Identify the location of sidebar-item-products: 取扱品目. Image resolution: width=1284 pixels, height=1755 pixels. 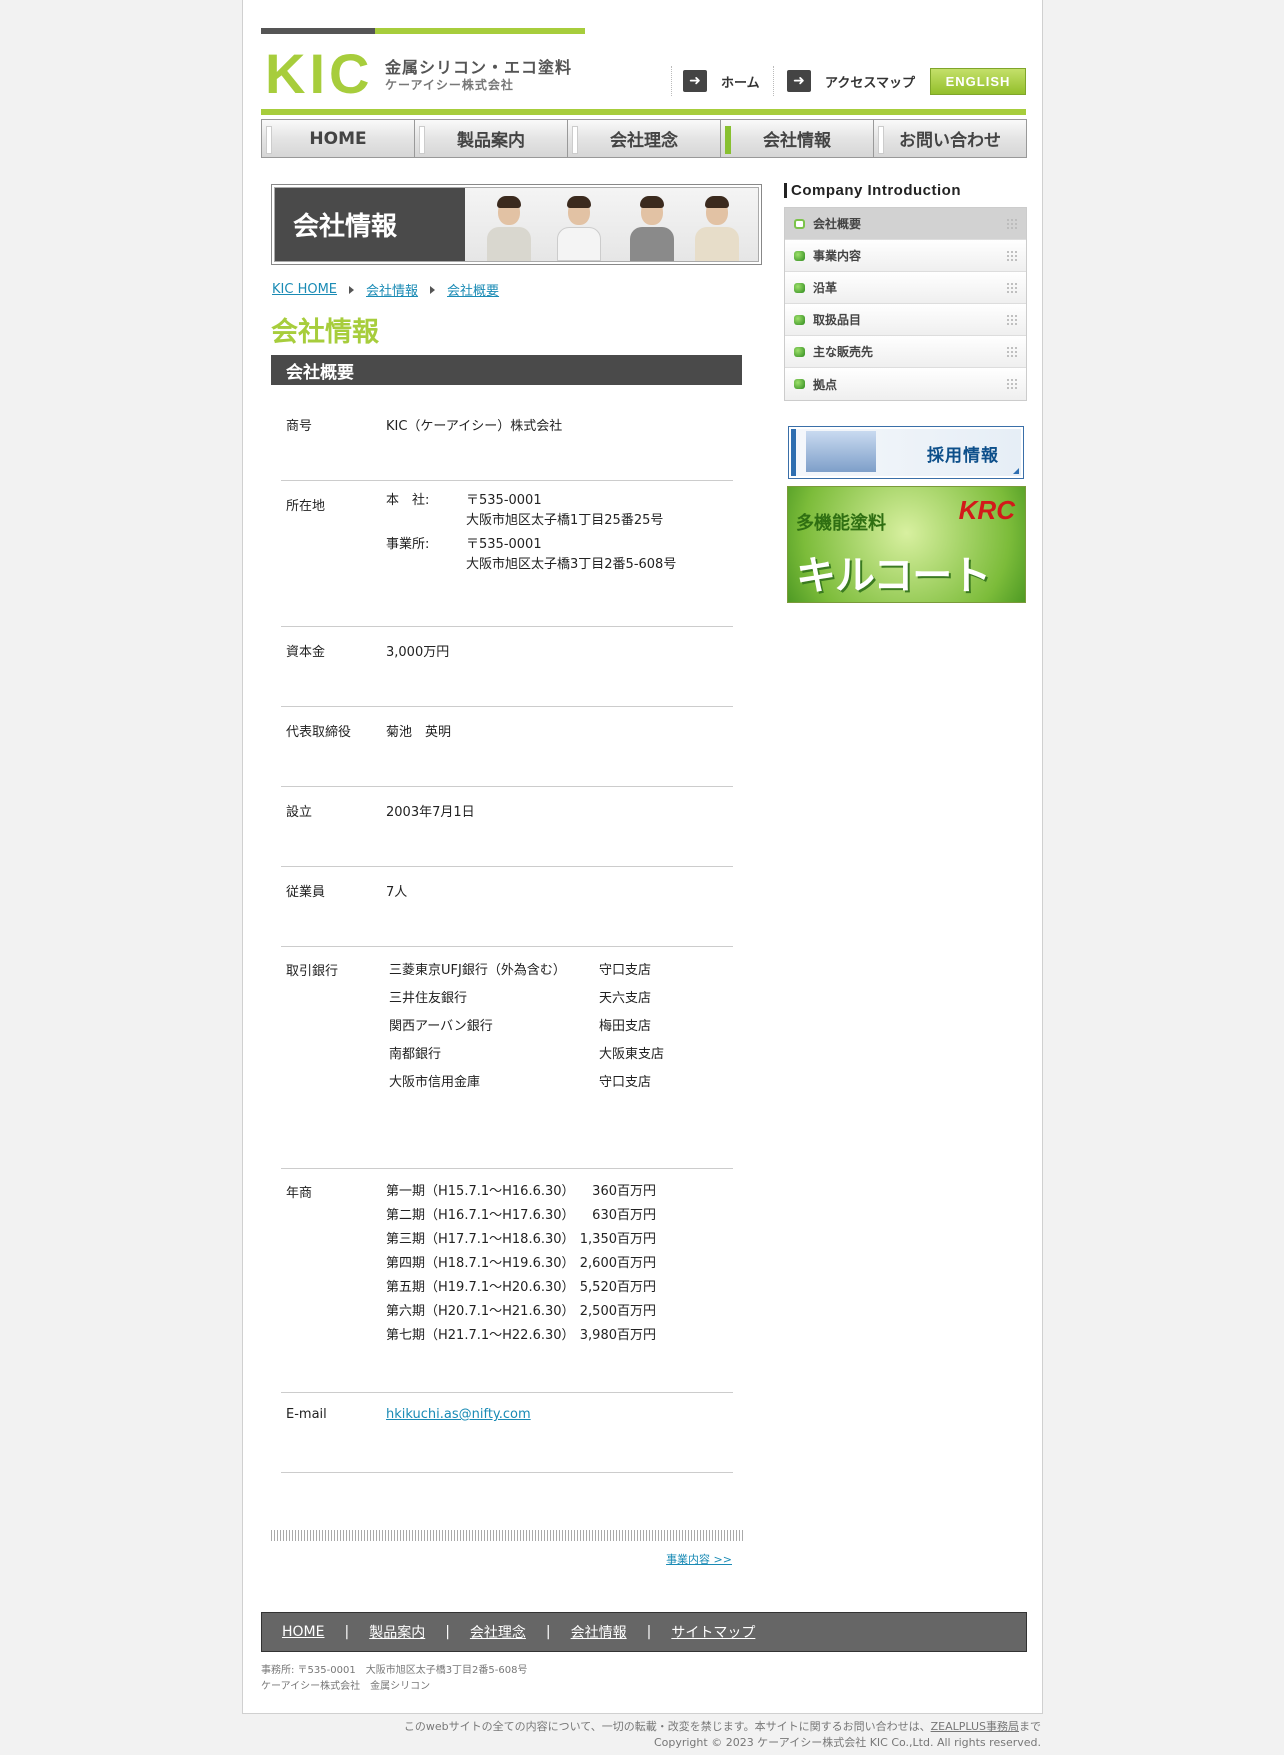
(905, 320).